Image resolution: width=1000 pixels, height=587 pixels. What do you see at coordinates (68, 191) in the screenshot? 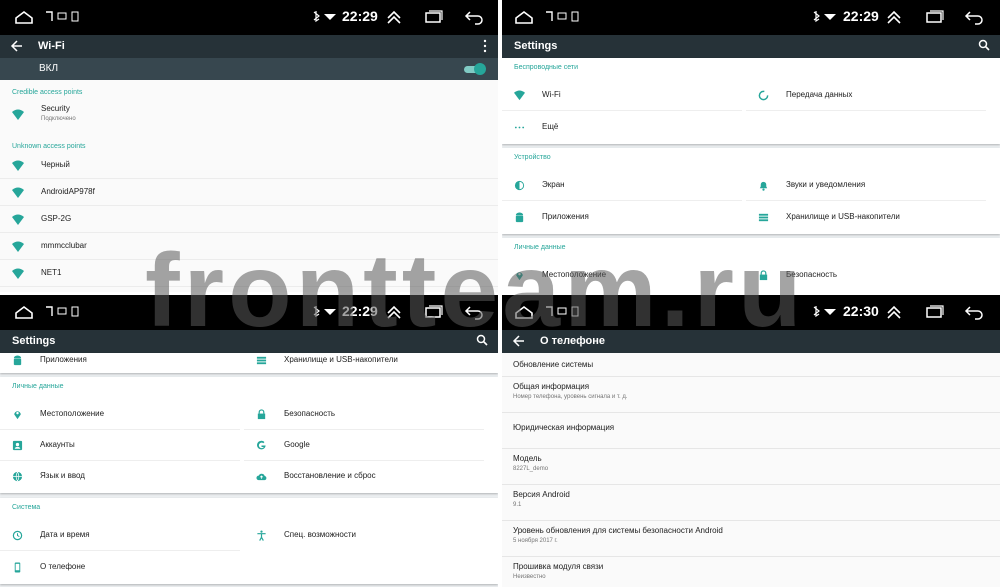
I see `network-name: AndroidAP978f` at bounding box center [68, 191].